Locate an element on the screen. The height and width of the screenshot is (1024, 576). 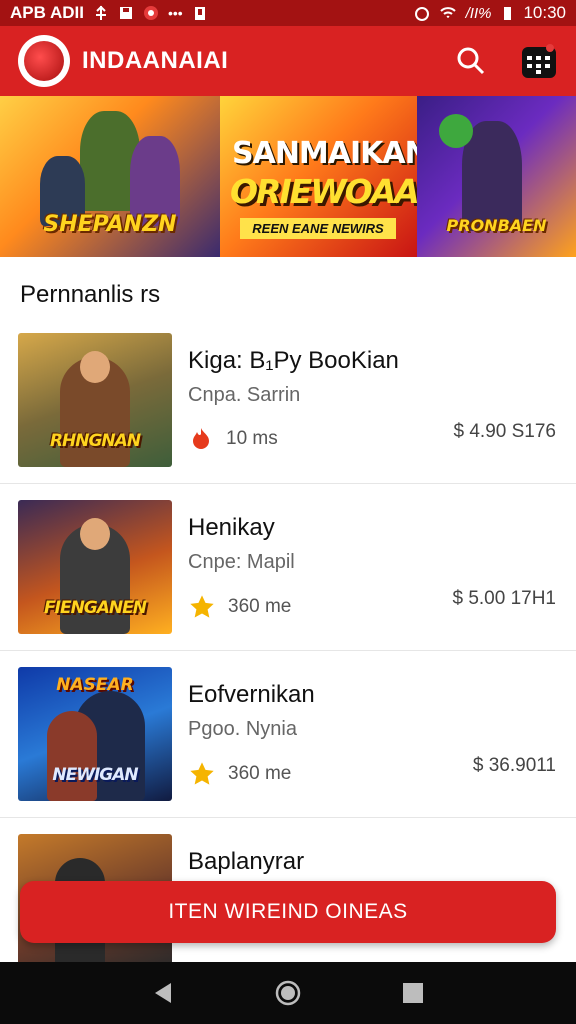
item-name: Henikay is located at coordinates (231, 527).